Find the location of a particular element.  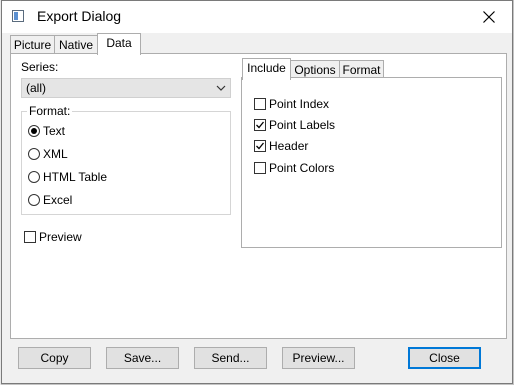

preview-checkbox-row: Preview is located at coordinates (53, 237).